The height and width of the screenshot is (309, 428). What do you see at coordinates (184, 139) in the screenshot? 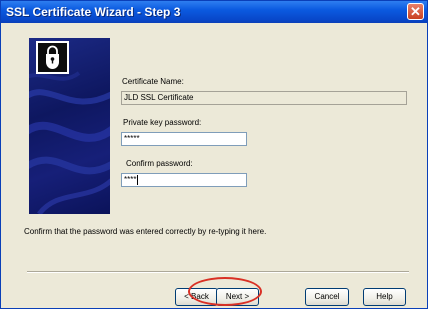
I see `private-key-password-field: *****` at bounding box center [184, 139].